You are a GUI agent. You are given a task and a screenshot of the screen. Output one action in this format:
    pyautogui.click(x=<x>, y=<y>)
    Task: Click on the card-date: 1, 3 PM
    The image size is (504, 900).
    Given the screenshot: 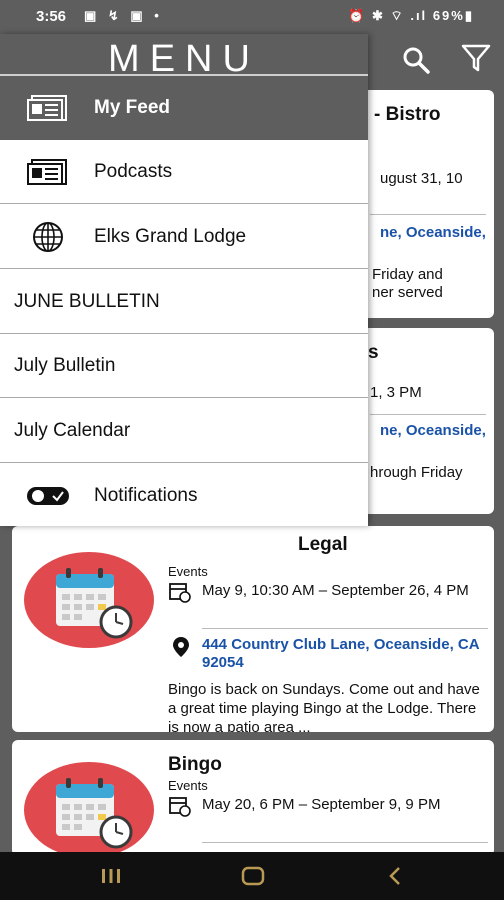 What is the action you would take?
    pyautogui.click(x=396, y=392)
    